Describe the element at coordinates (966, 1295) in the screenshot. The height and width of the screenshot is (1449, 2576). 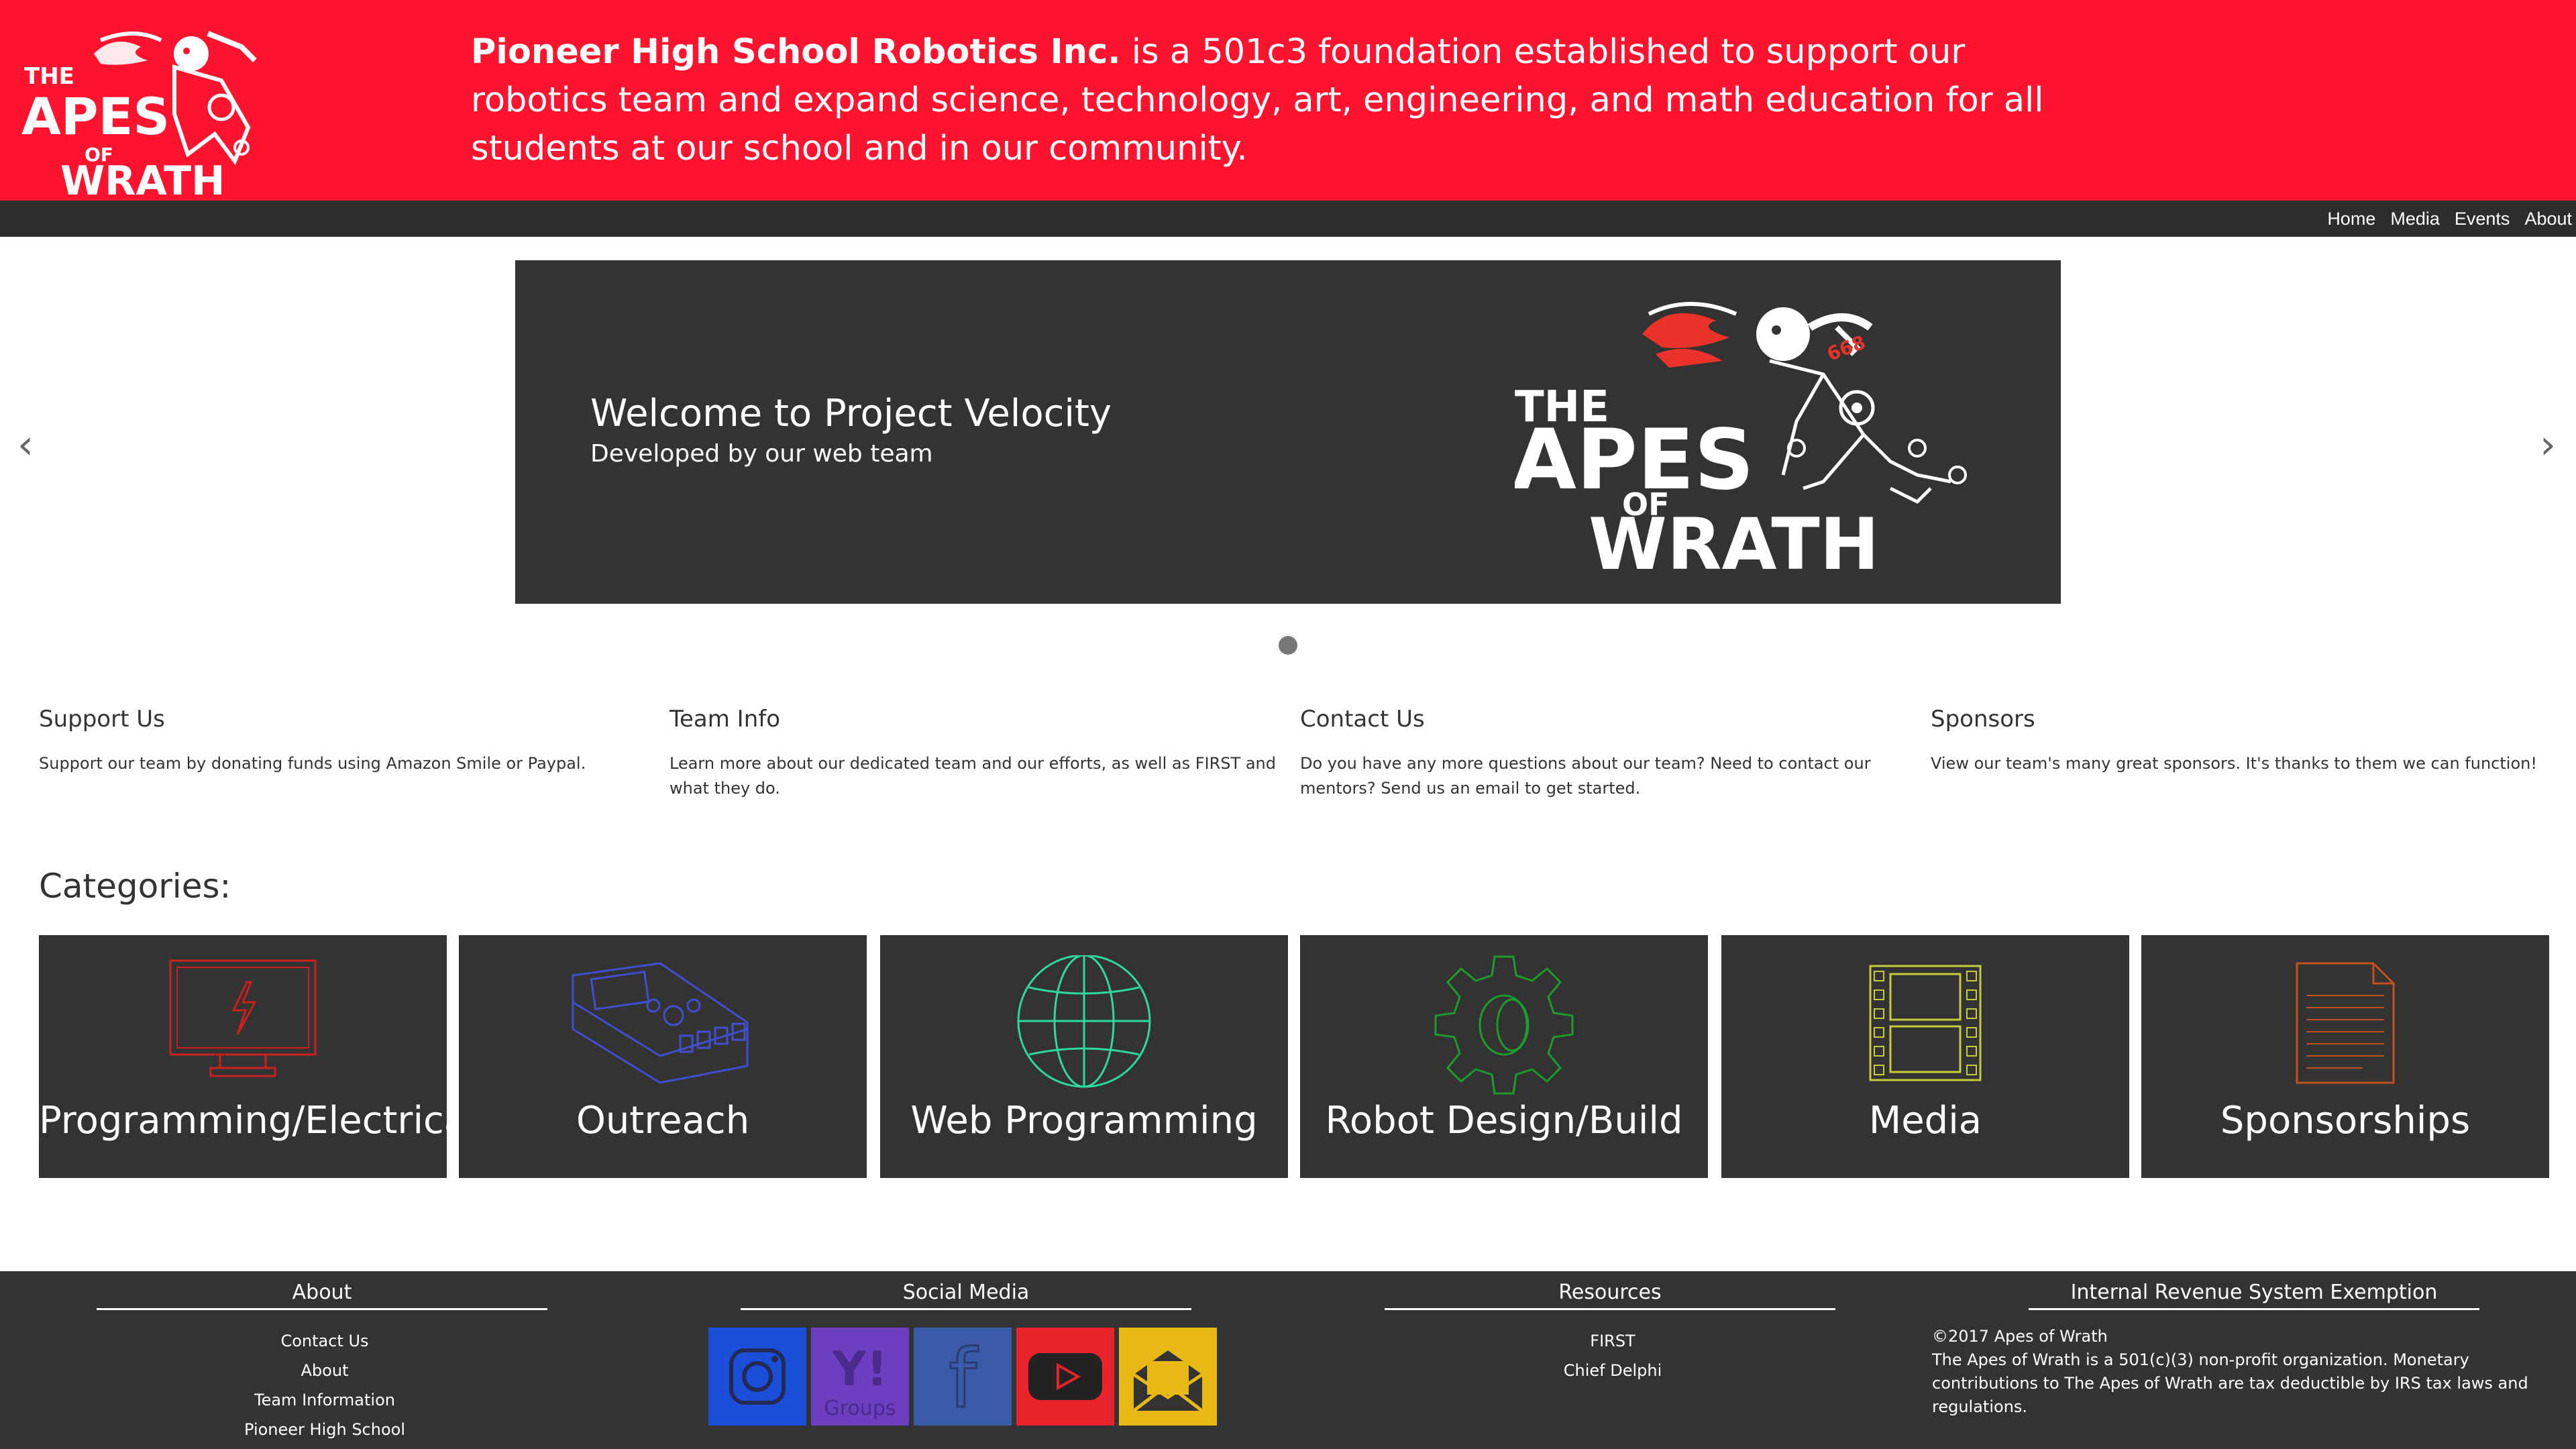
I see `footer-social-heading: Social Media` at that location.